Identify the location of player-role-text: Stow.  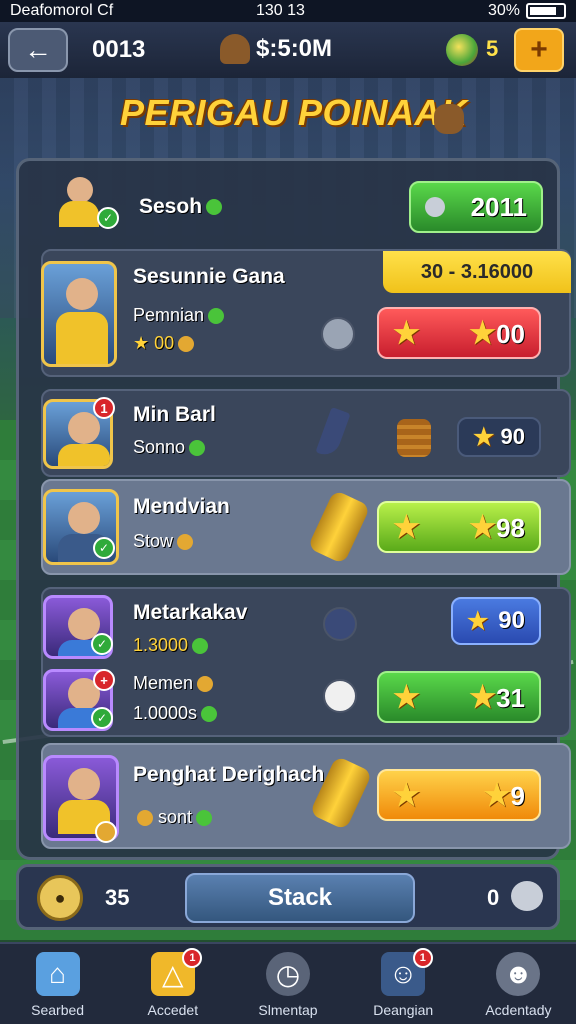
(153, 541).